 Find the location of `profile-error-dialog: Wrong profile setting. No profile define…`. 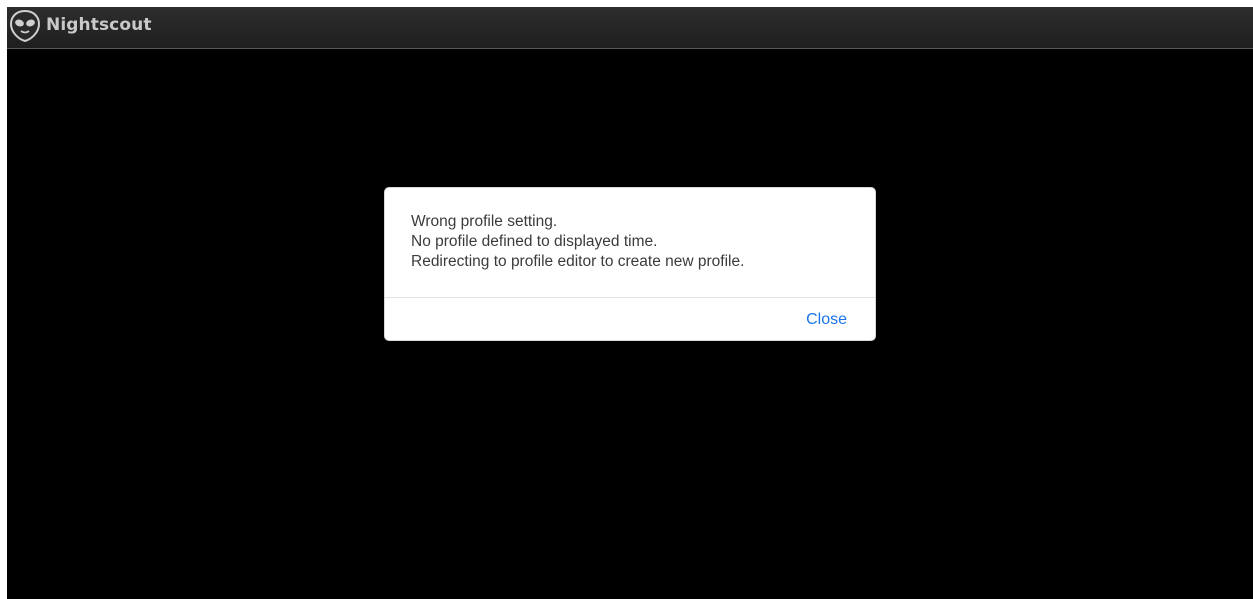

profile-error-dialog: Wrong profile setting. No profile define… is located at coordinates (630, 264).